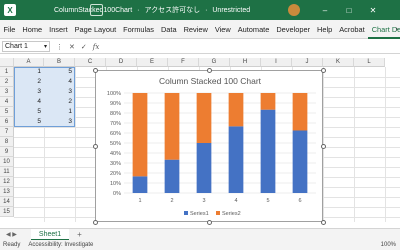 The width and height of the screenshot is (400, 250). Describe the element at coordinates (139, 29) in the screenshot. I see `tab-formulas: Formulas` at that location.